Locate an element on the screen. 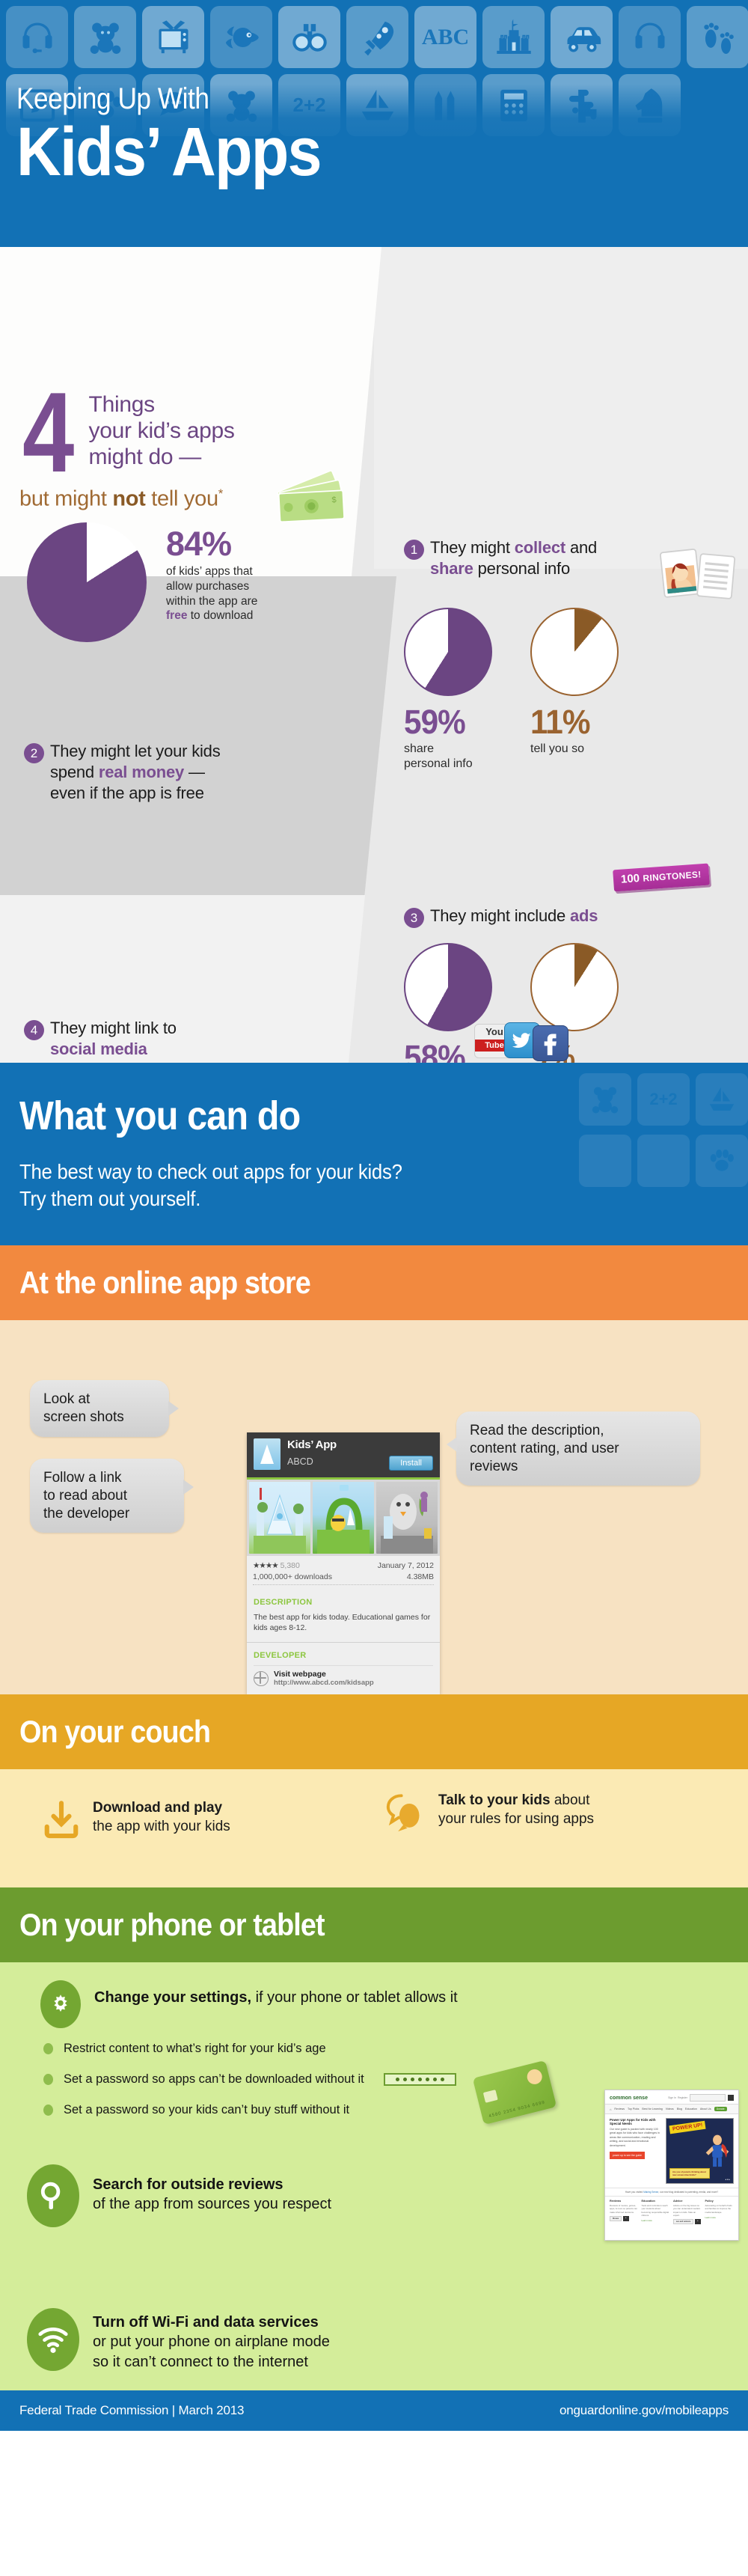 The image size is (748, 2576). donate-button: Donate is located at coordinates (720, 2109).